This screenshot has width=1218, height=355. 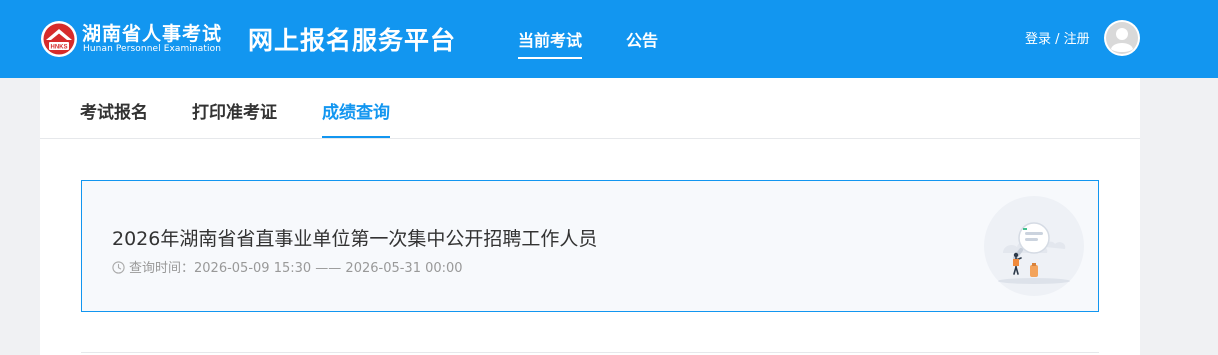 I want to click on tab-print-admission-ticket: 打印准考证, so click(x=234, y=110).